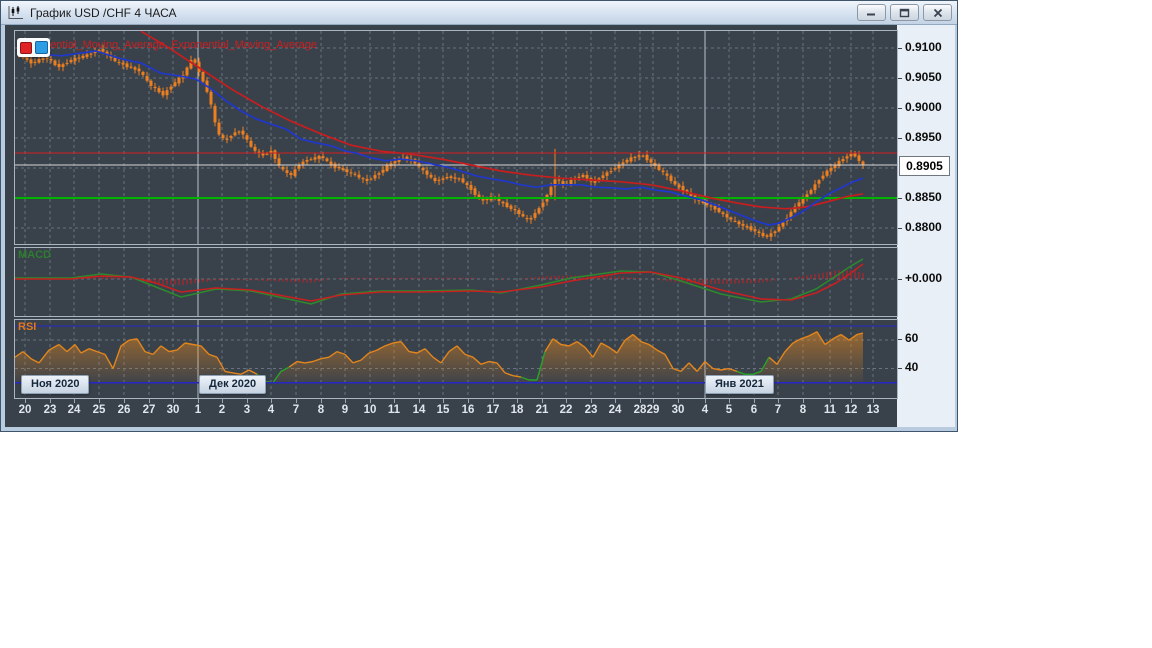  What do you see at coordinates (912, 366) in the screenshot?
I see `rsi-level-label: 40` at bounding box center [912, 366].